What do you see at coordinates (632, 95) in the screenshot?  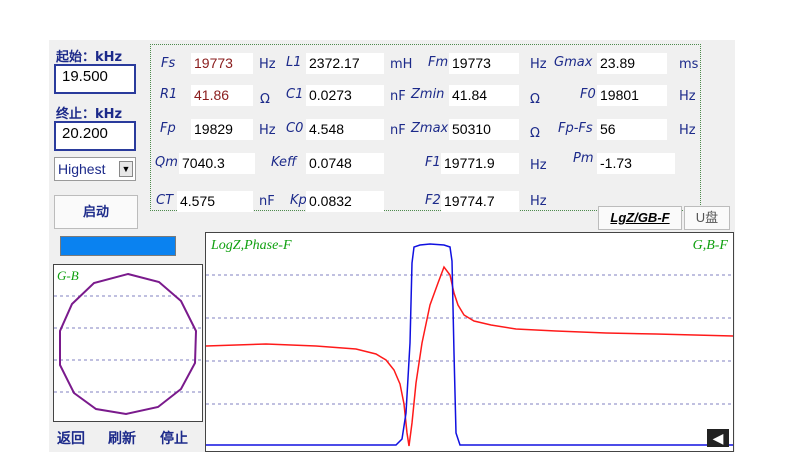 I see `param-f0-value: 19801` at bounding box center [632, 95].